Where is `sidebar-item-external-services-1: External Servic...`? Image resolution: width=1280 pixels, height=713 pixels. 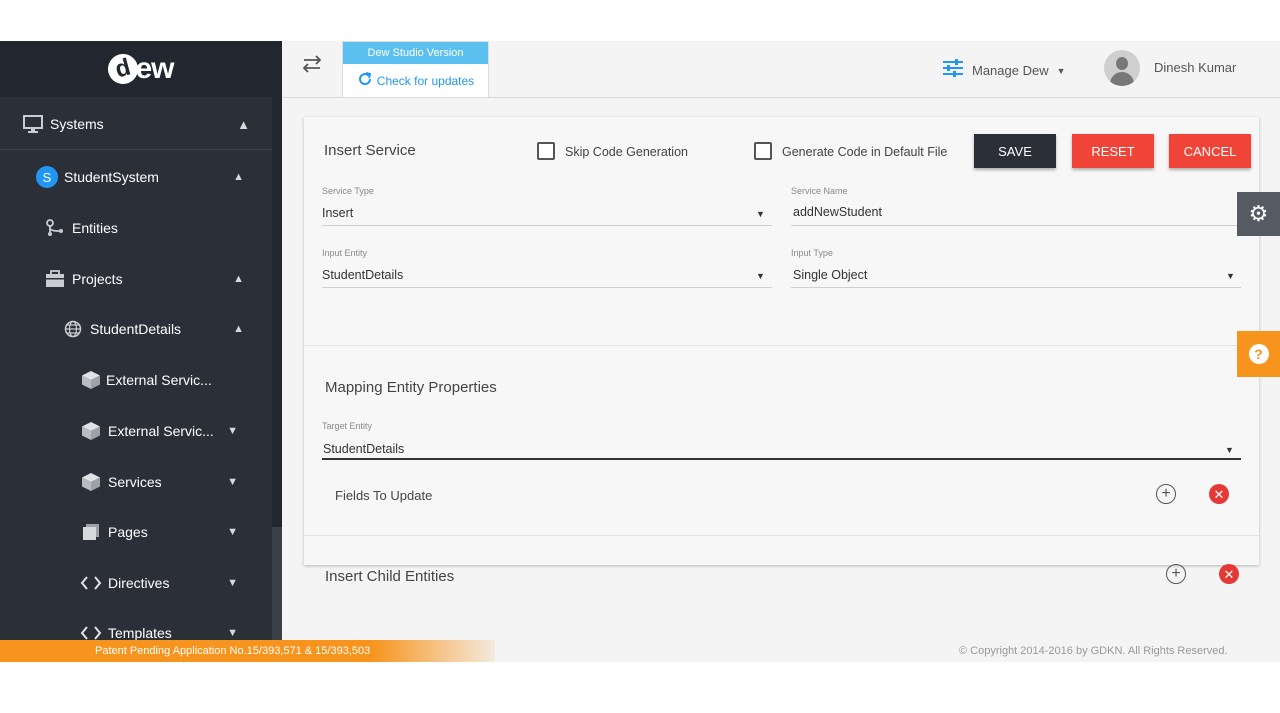 sidebar-item-external-services-1: External Servic... is located at coordinates (136, 380).